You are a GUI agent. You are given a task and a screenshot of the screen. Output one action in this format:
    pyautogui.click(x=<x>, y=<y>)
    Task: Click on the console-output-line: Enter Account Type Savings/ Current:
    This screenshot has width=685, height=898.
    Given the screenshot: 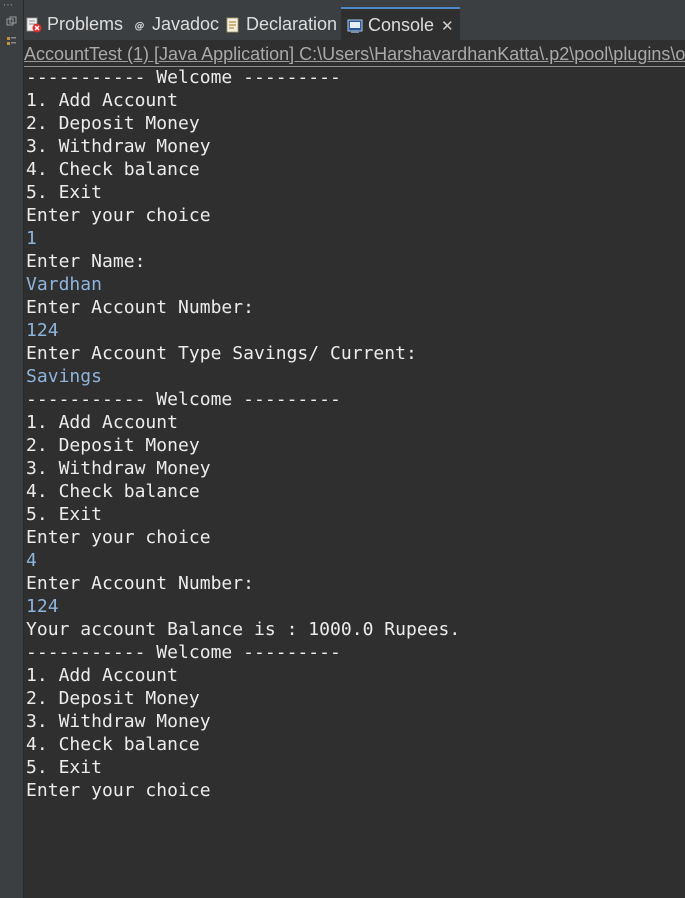 What is the action you would take?
    pyautogui.click(x=221, y=353)
    